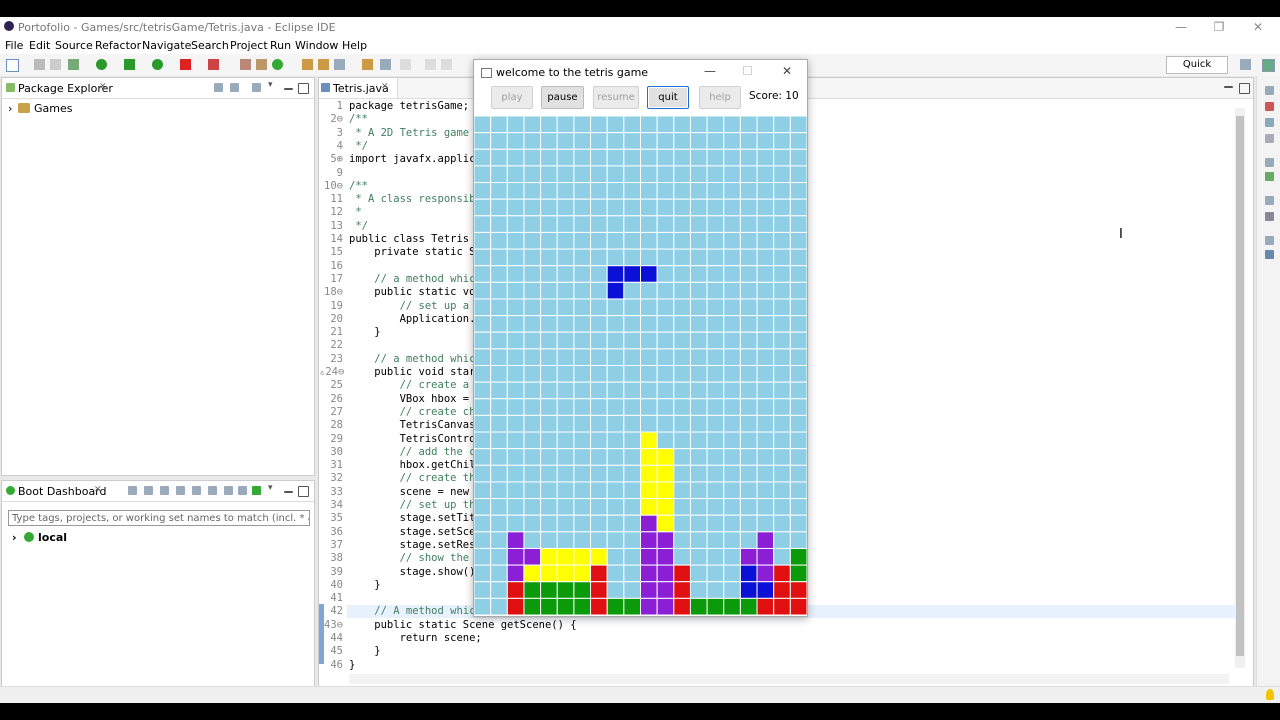  Describe the element at coordinates (39, 64) in the screenshot. I see `save-icon` at that location.